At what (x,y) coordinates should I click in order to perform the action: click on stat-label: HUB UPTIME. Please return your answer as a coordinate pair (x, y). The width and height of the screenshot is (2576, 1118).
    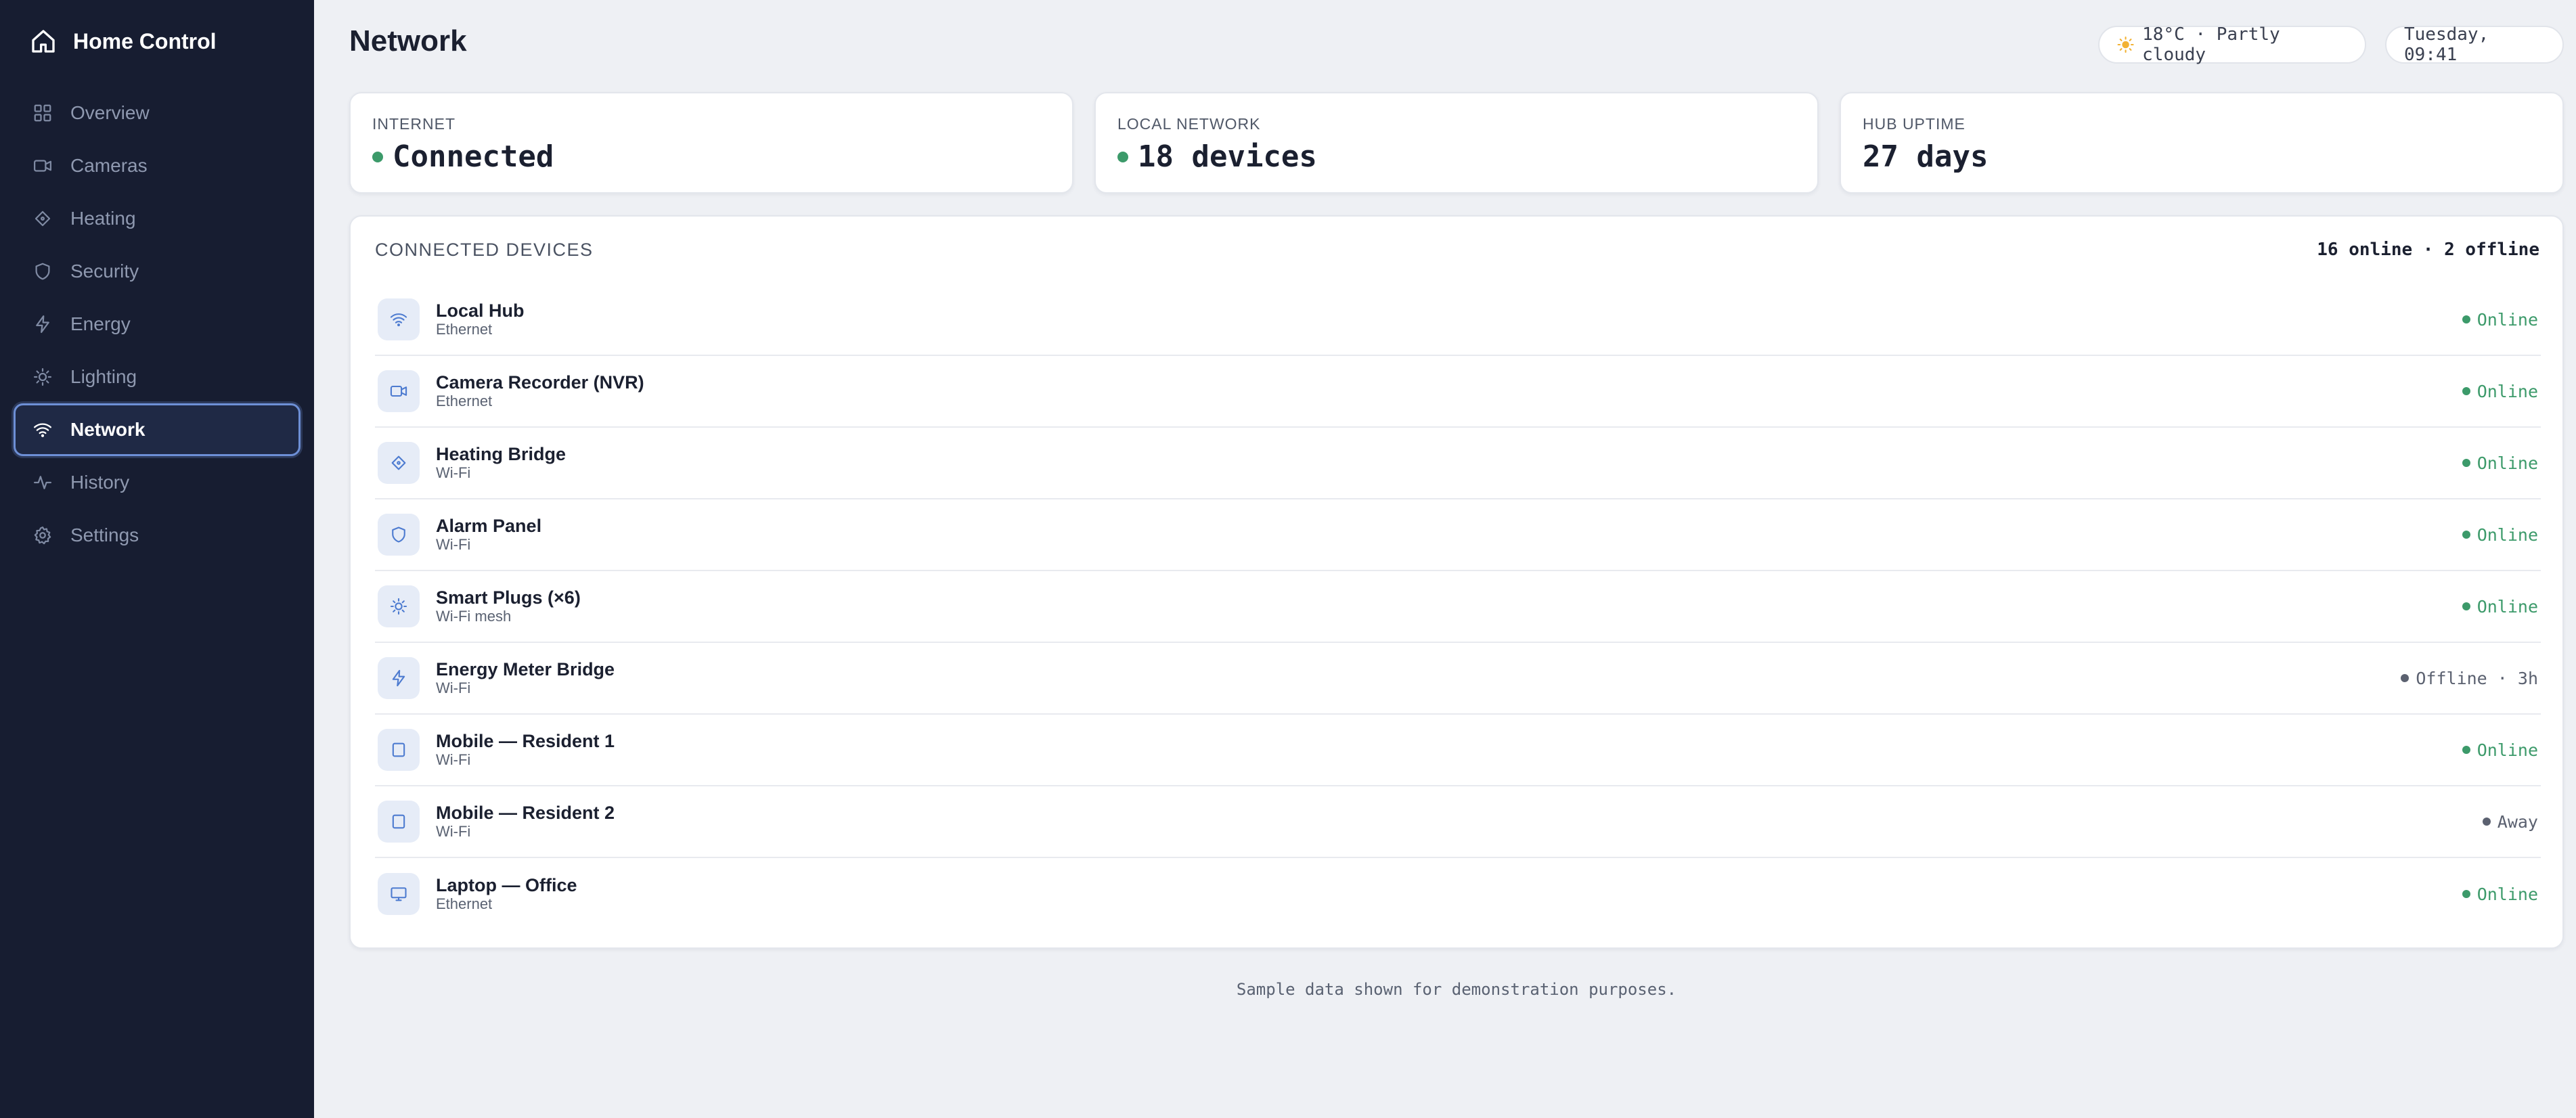
    Looking at the image, I should click on (1914, 124).